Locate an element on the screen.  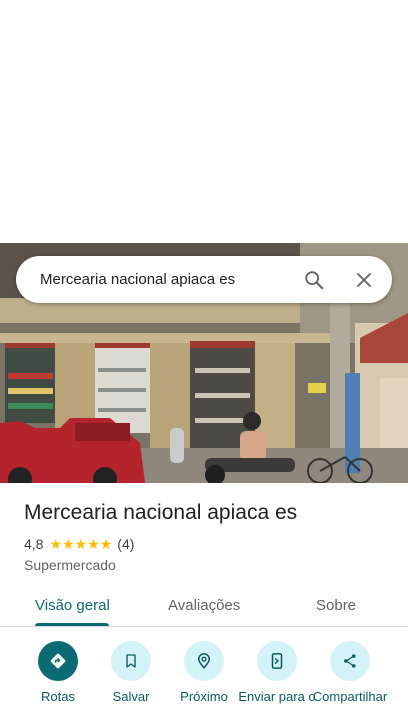
share-icon is located at coordinates (350, 661).